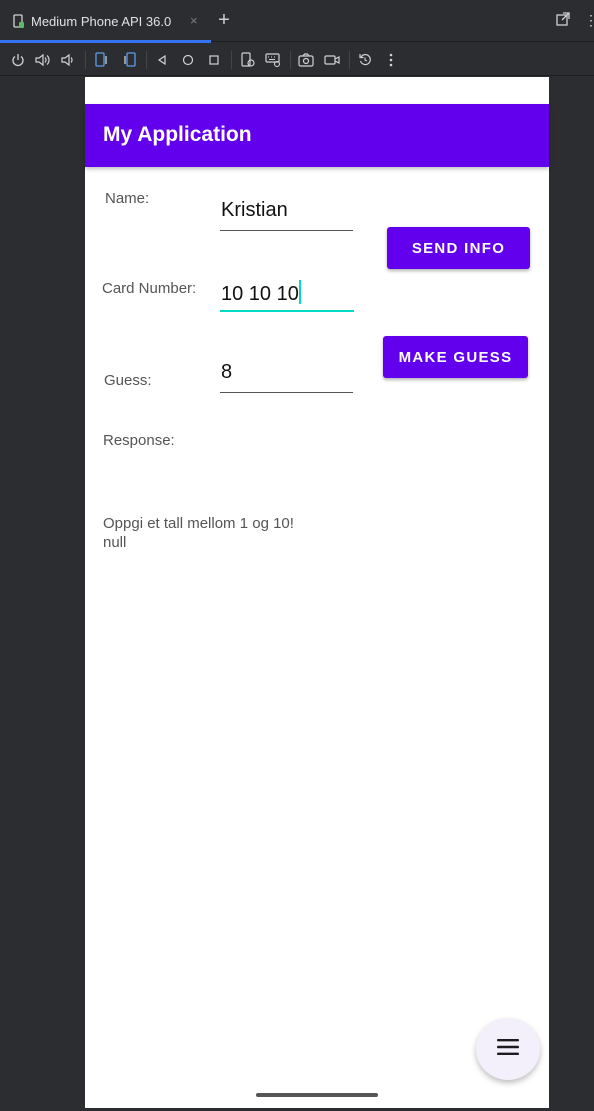 Image resolution: width=594 pixels, height=1111 pixels. I want to click on card-number-field: 10 10 10, so click(287, 294).